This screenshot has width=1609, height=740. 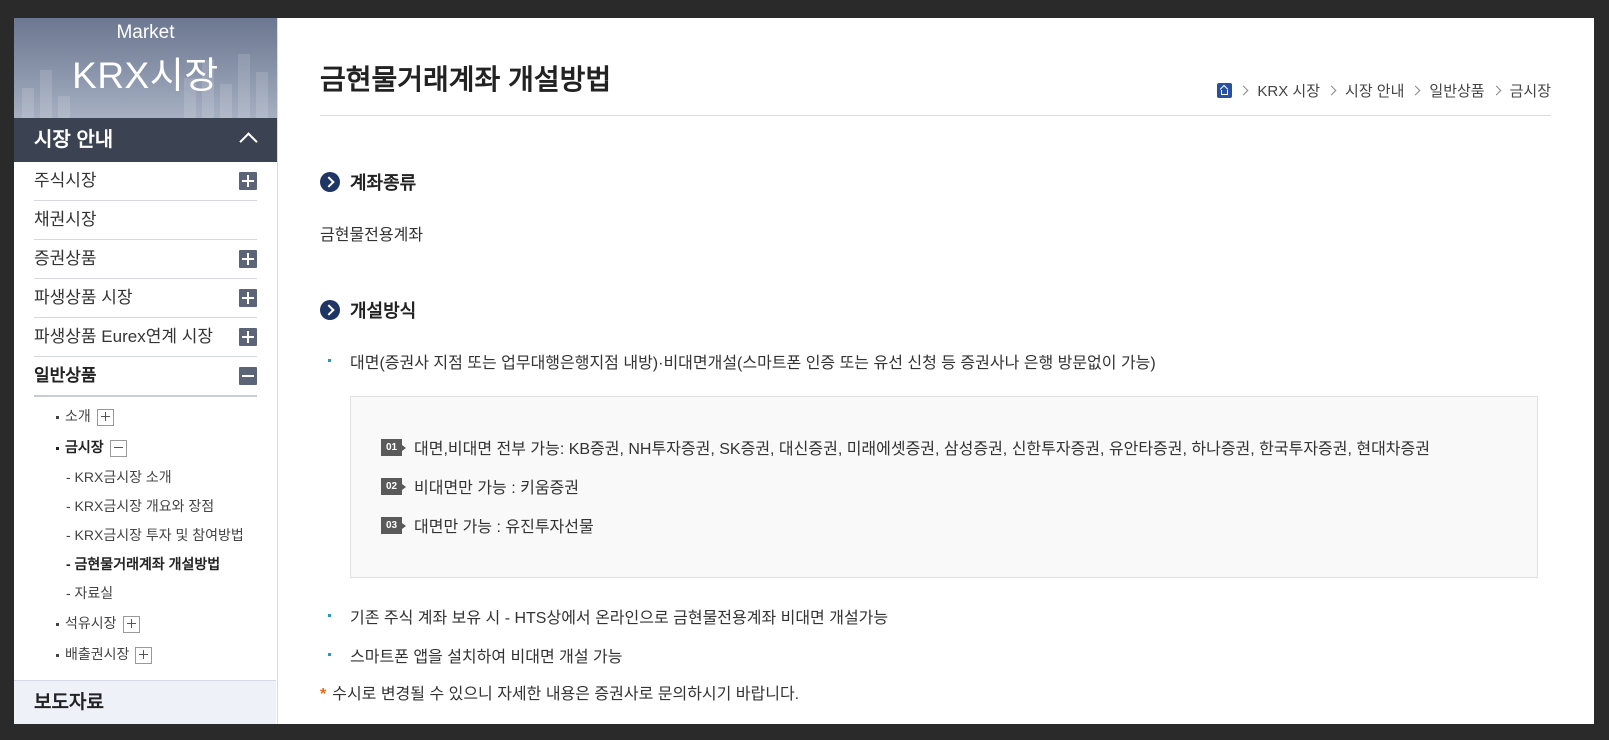 I want to click on sidebar-item-stock-market: 주식시장, so click(x=145, y=181).